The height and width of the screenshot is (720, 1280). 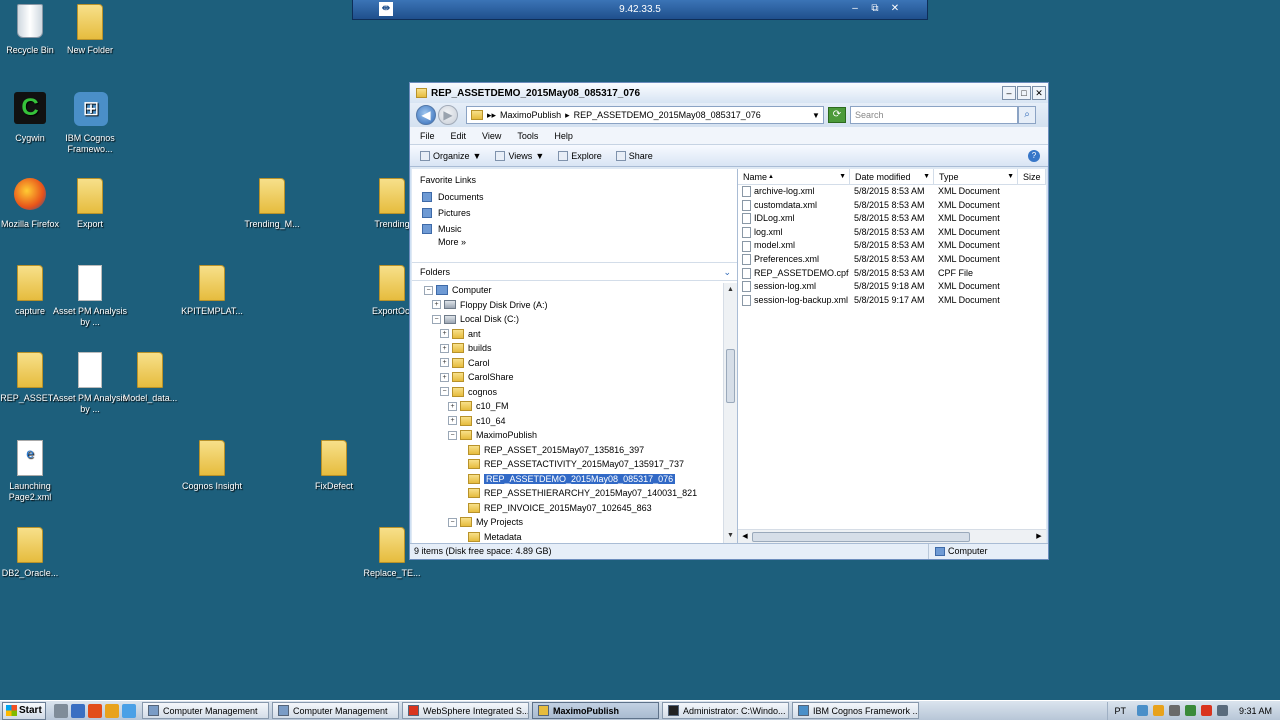 I want to click on taskbar-button: MaximoPublish, so click(x=595, y=710).